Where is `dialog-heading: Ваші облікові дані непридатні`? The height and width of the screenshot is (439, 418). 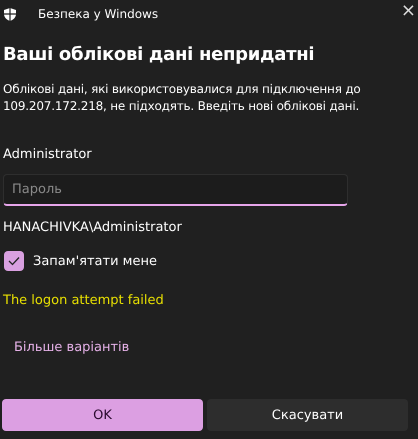 dialog-heading: Ваші облікові дані непридатні is located at coordinates (159, 54).